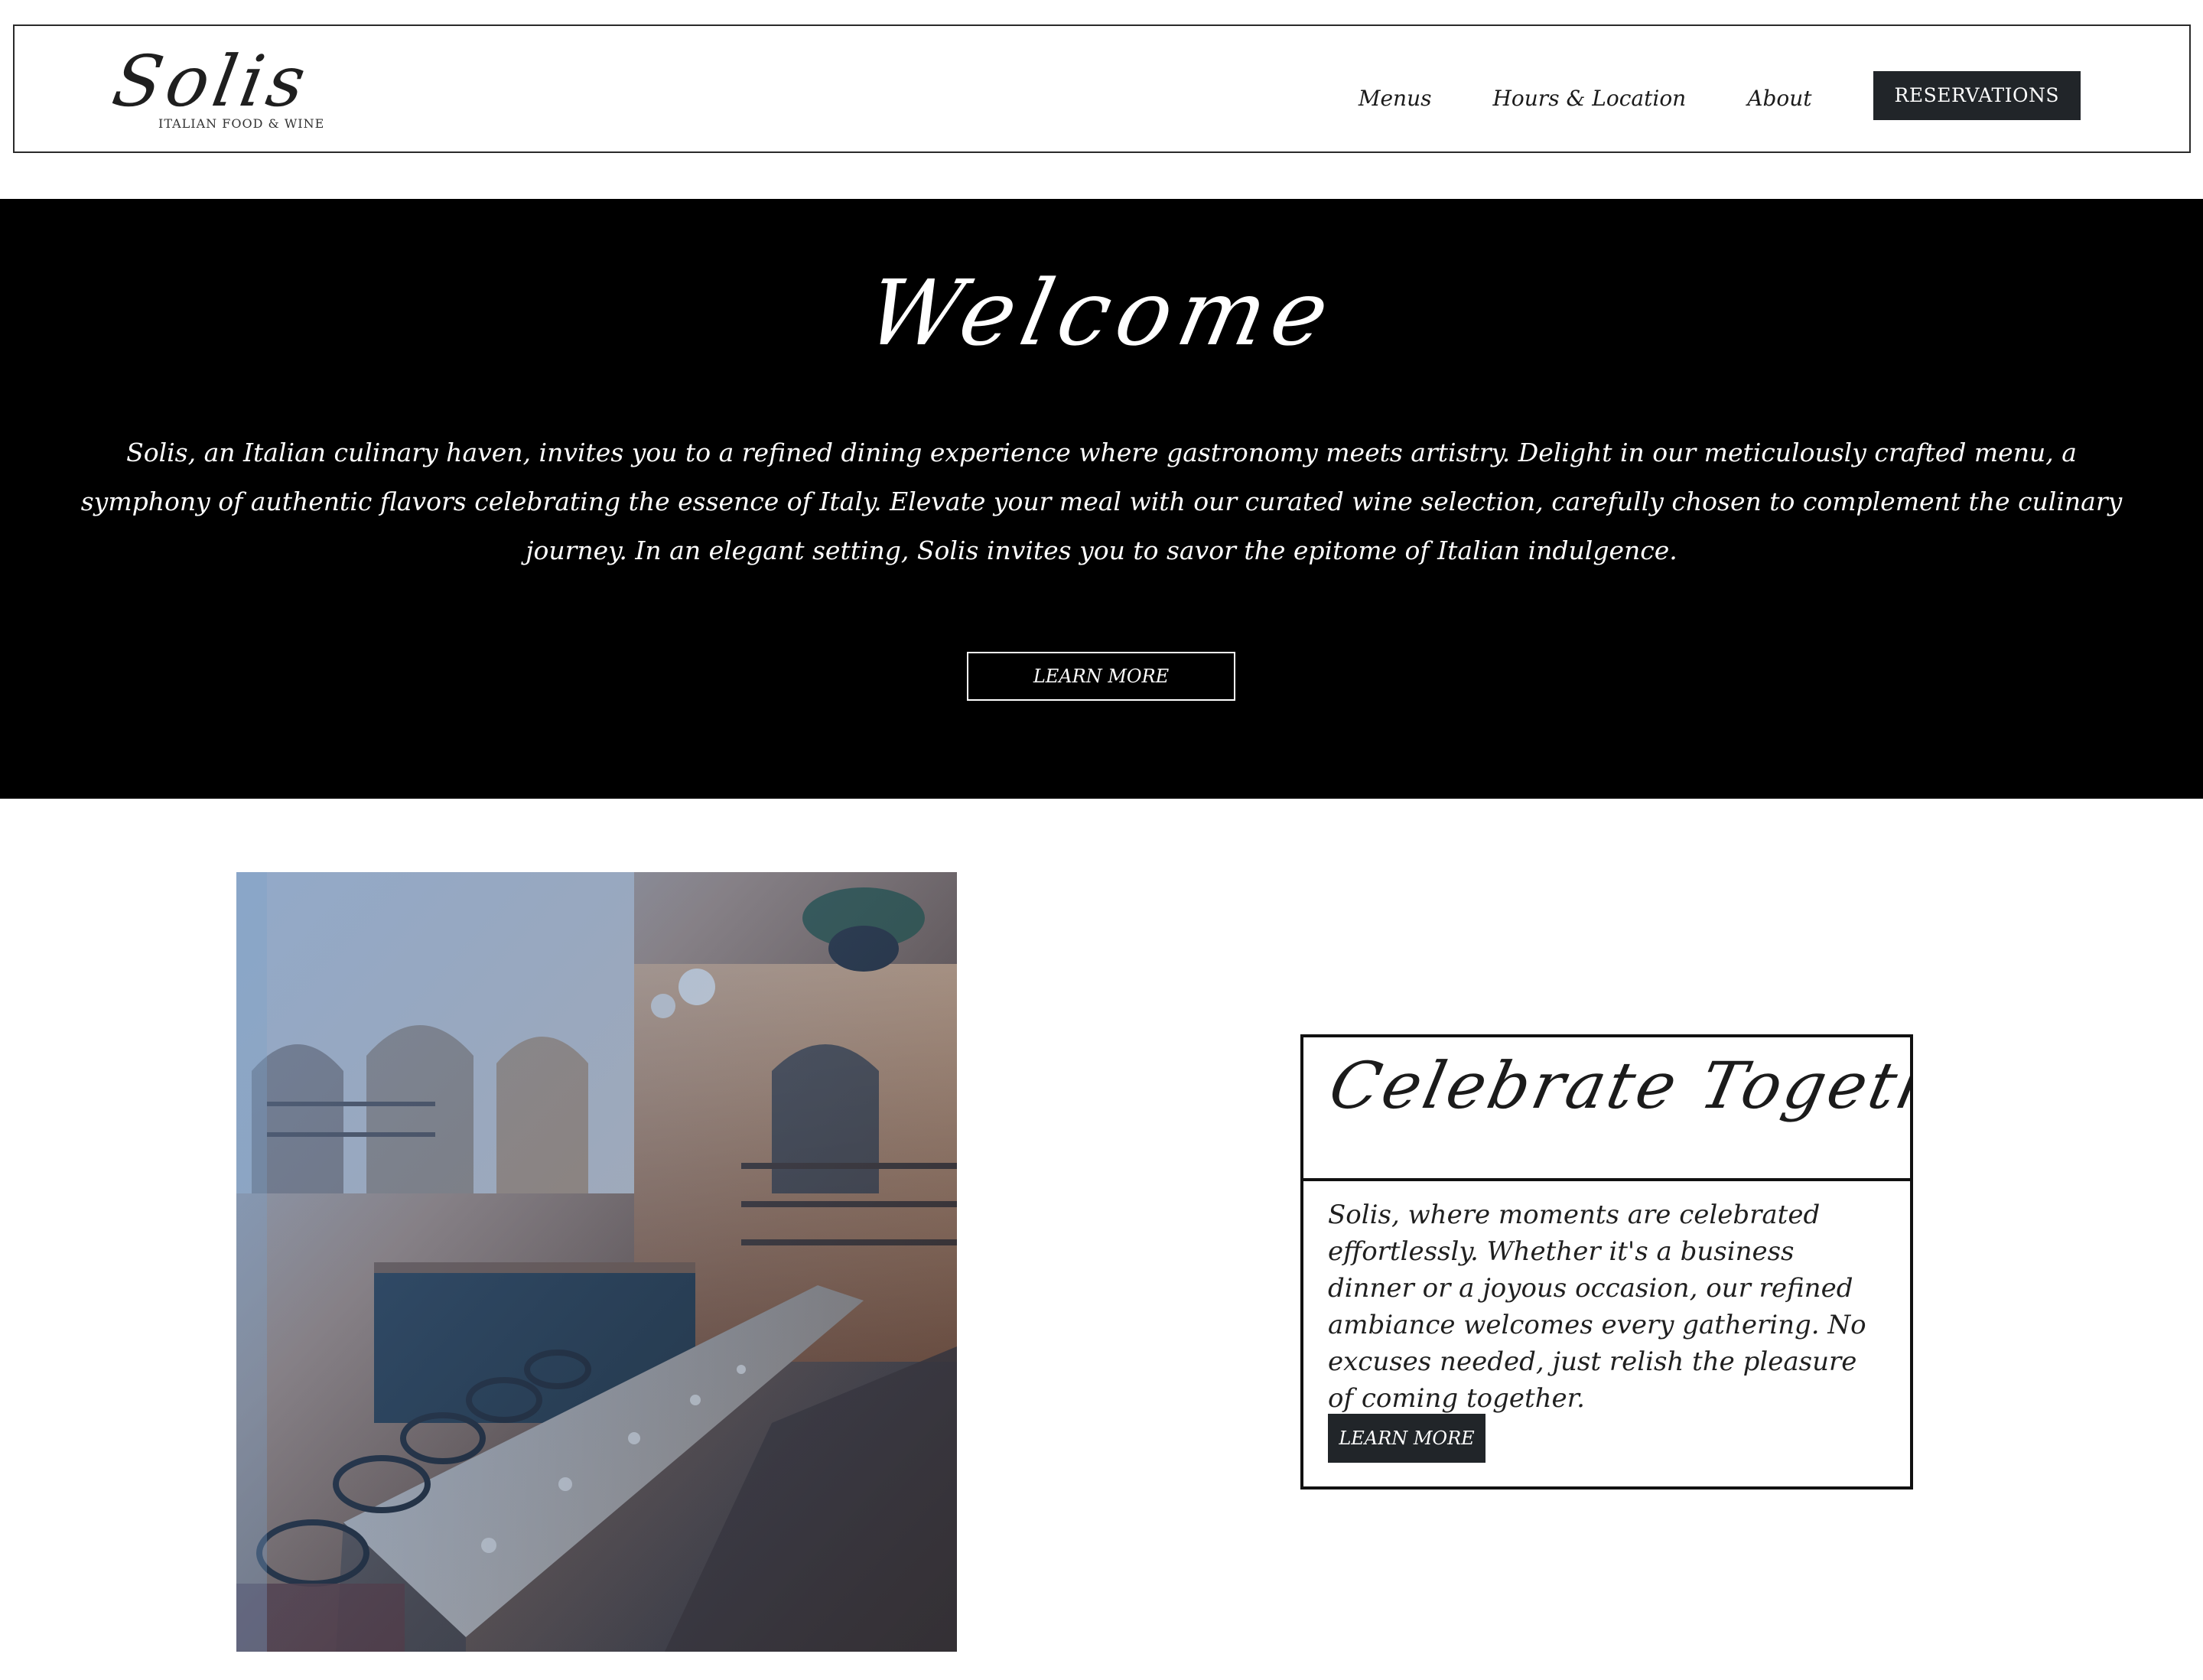  Describe the element at coordinates (1616, 1085) in the screenshot. I see `card-title: Celebrate Together` at that location.